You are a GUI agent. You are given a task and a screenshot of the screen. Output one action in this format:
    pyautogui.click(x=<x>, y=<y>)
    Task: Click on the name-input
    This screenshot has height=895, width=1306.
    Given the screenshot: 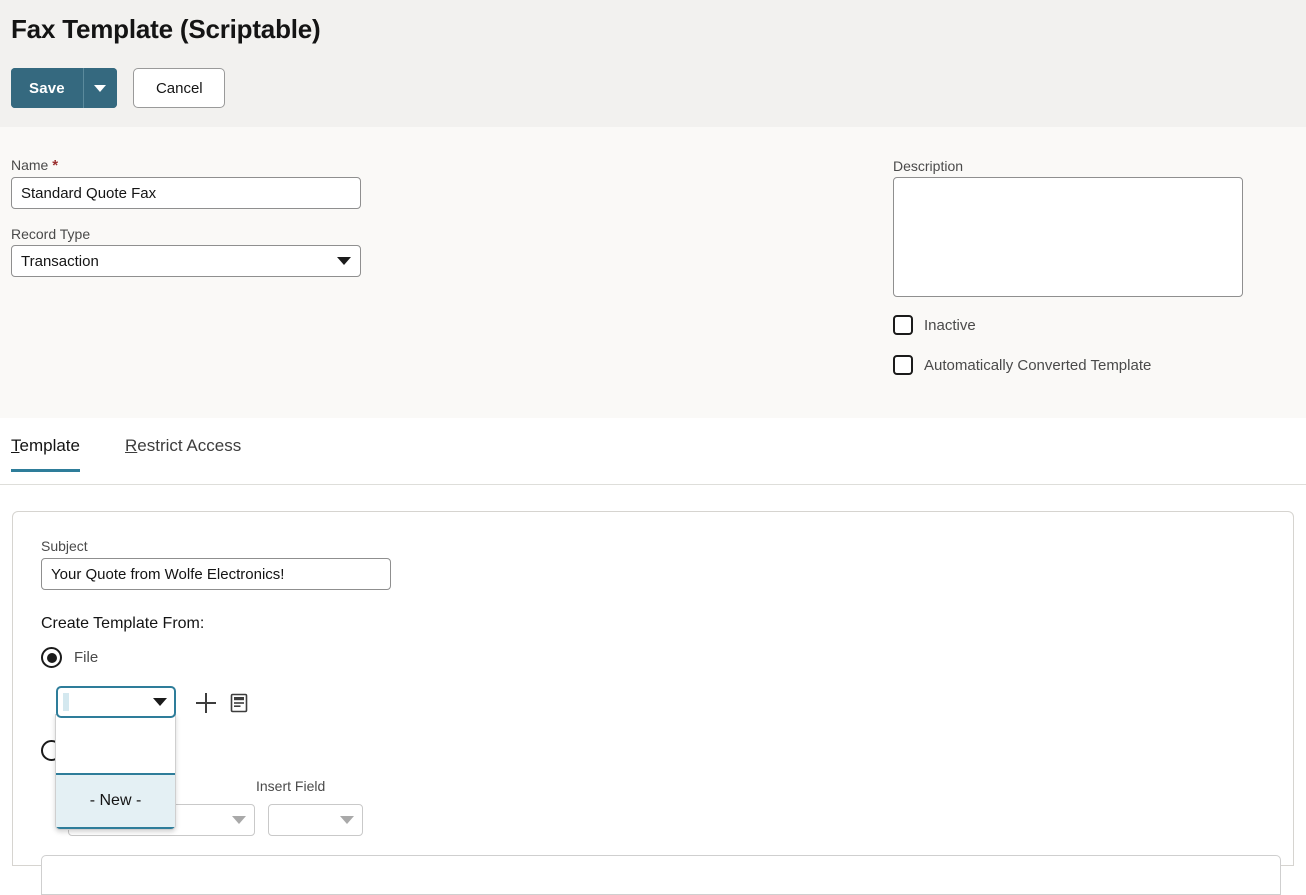 What is the action you would take?
    pyautogui.click(x=186, y=193)
    